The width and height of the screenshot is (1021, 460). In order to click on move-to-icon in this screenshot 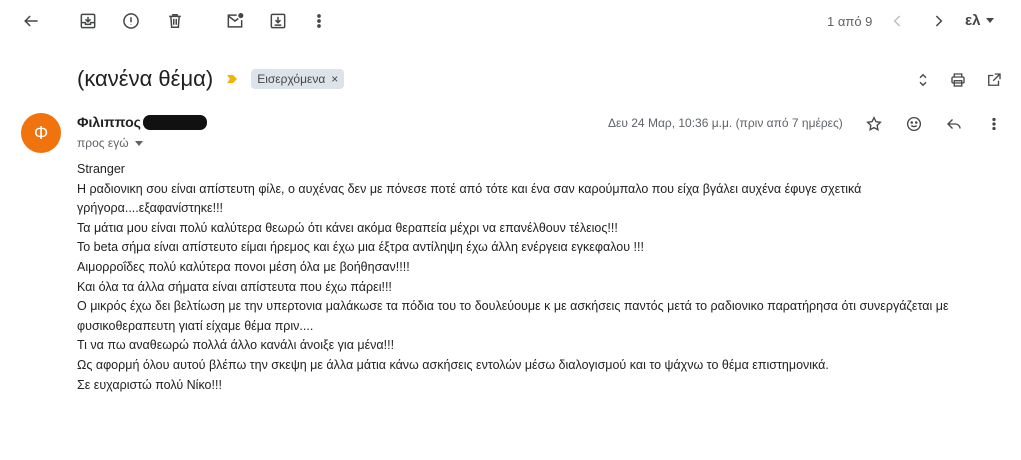, I will do `click(278, 21)`.